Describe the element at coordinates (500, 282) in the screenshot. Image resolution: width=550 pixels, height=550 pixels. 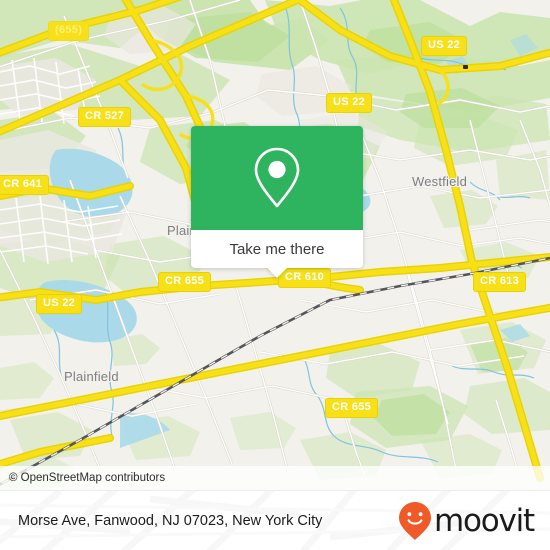
I see `shield-cr-613: CR 613` at that location.